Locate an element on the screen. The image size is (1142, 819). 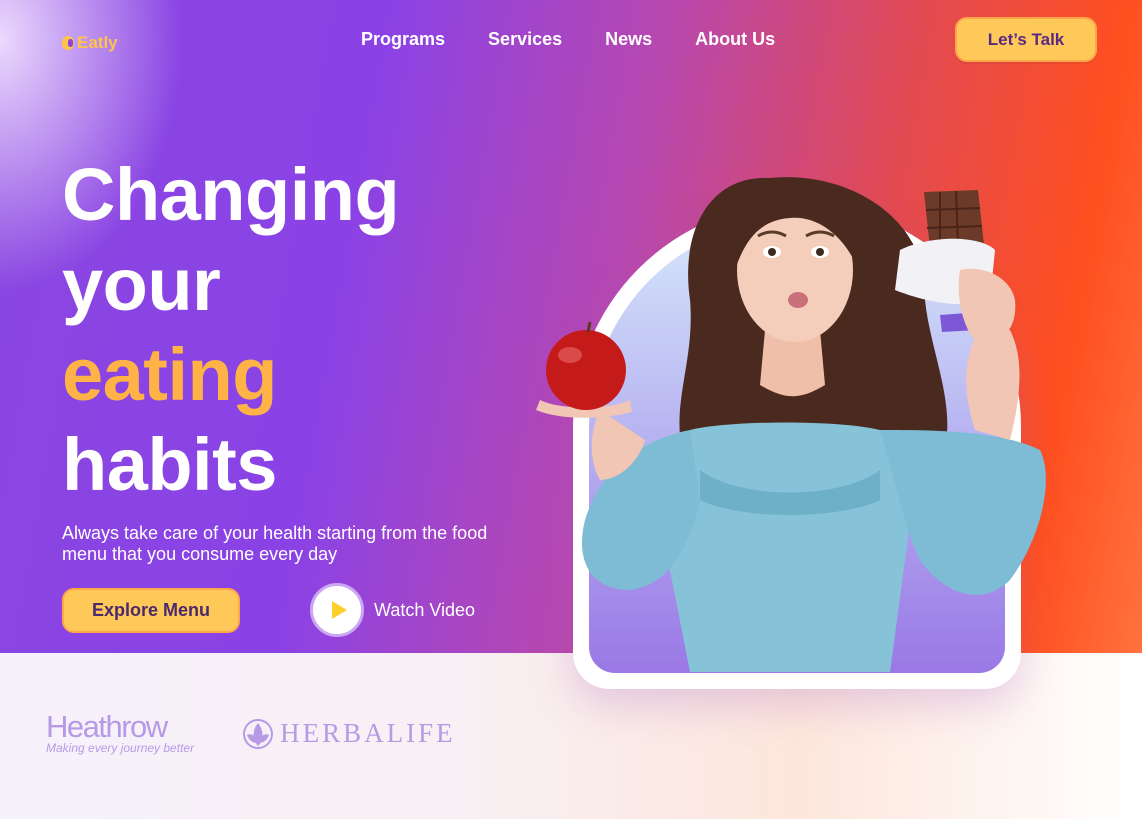
lets-talk-button: Let’s Talk is located at coordinates (1026, 39).